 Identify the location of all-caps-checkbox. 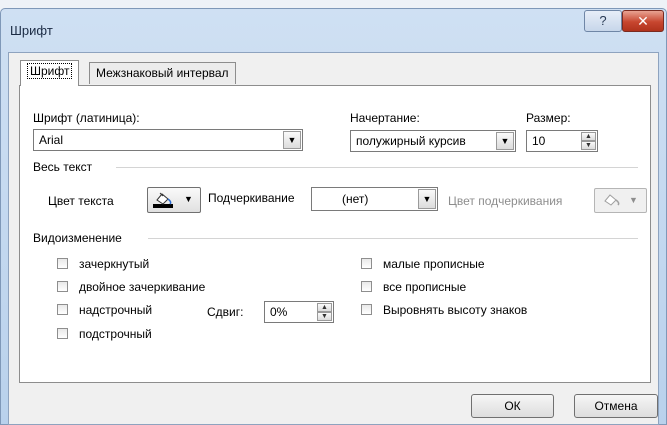
(366, 286).